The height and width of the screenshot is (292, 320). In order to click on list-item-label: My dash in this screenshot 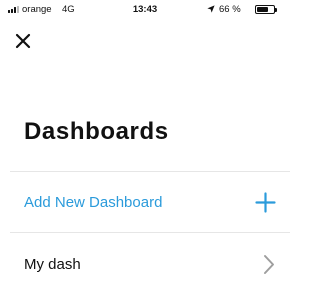, I will do `click(52, 264)`.